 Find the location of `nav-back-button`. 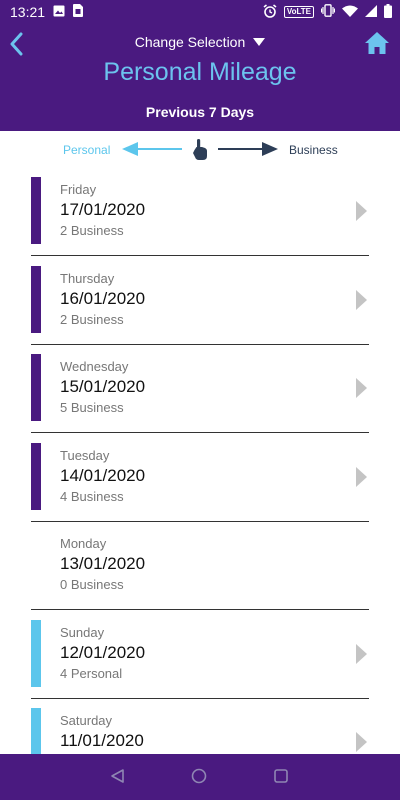

nav-back-button is located at coordinates (118, 778).